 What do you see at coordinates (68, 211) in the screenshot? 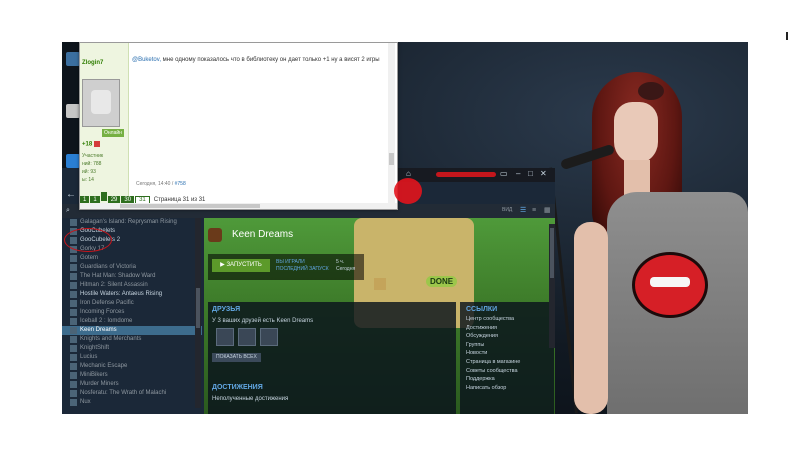
I see `search-icon: ⌕` at bounding box center [68, 211].